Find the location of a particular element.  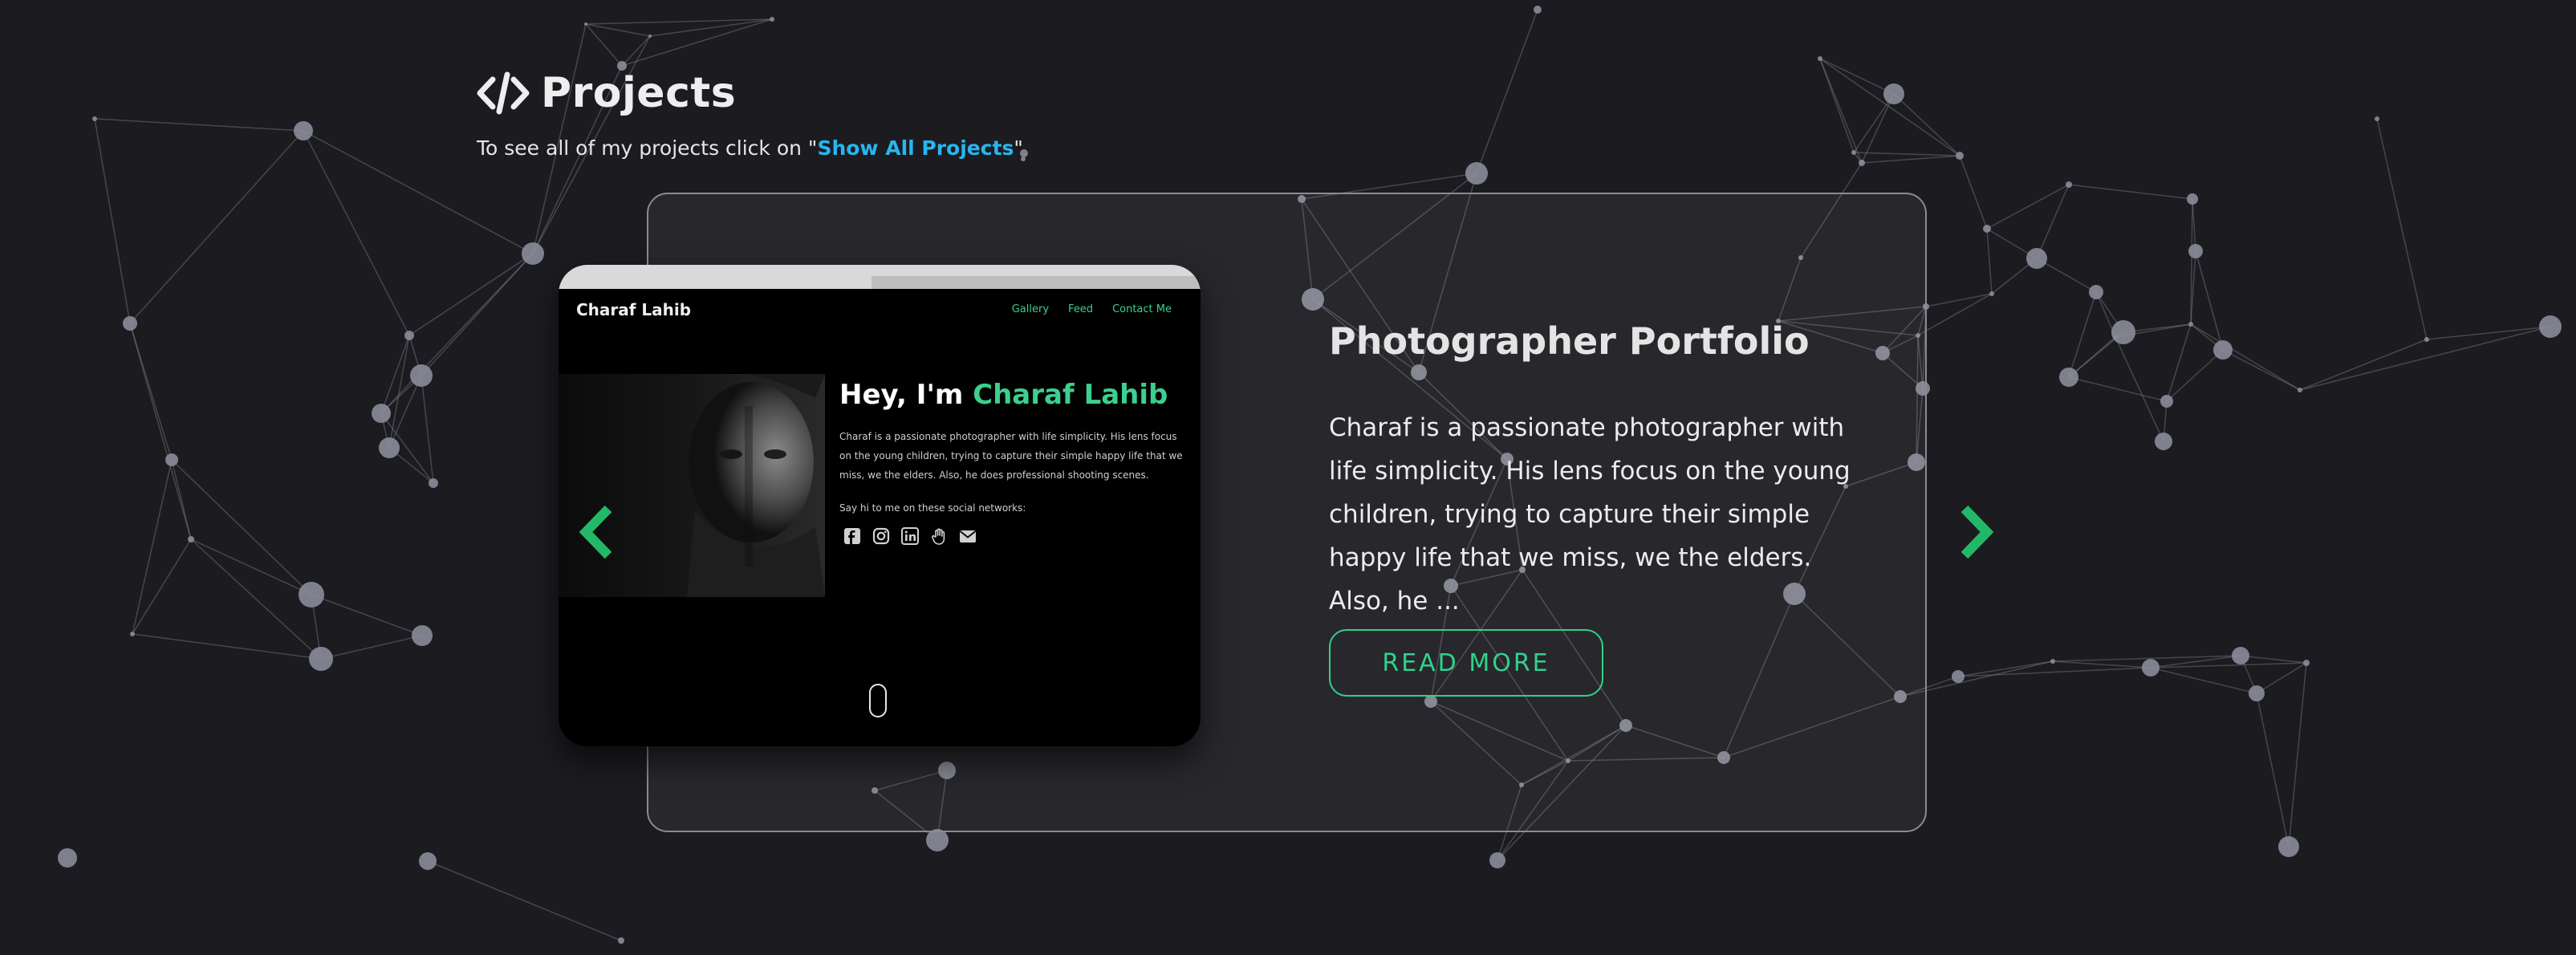

section-title: Projects is located at coordinates (639, 93).